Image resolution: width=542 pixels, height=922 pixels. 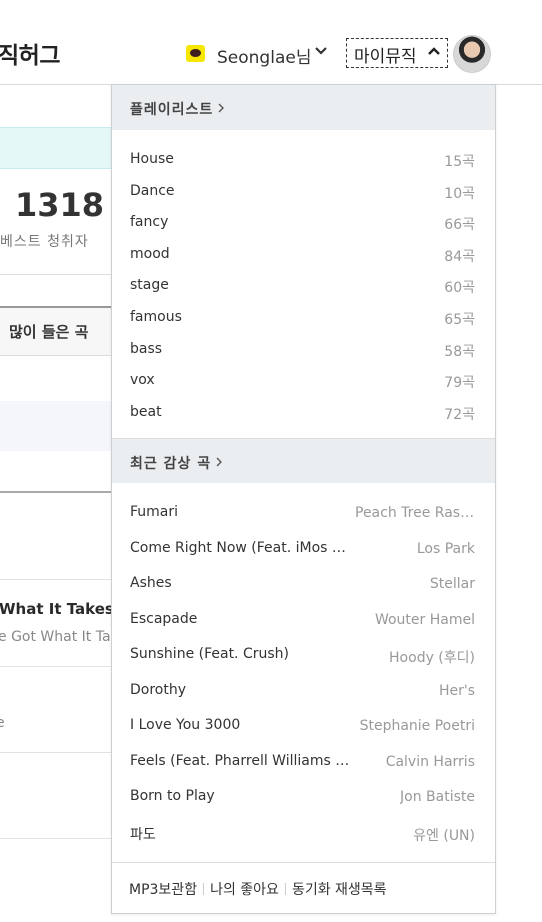 I want to click on playlist-count: 15곡, so click(x=459, y=162).